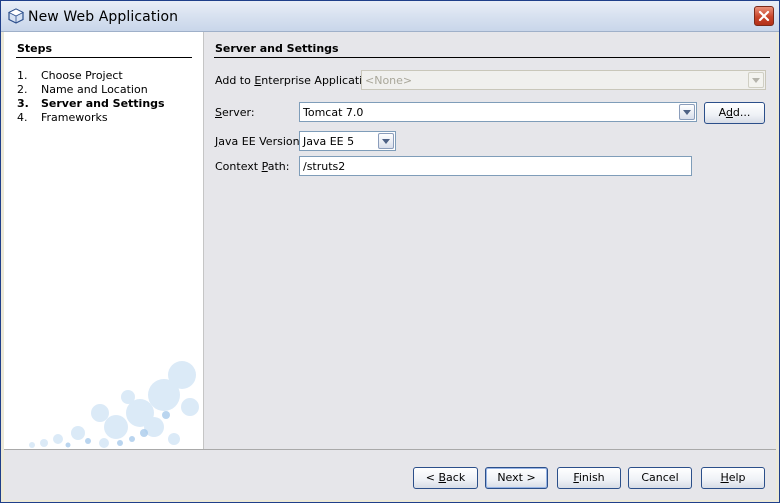 The width and height of the screenshot is (780, 503). What do you see at coordinates (498, 112) in the screenshot?
I see `server-select: Tomcat 7.0` at bounding box center [498, 112].